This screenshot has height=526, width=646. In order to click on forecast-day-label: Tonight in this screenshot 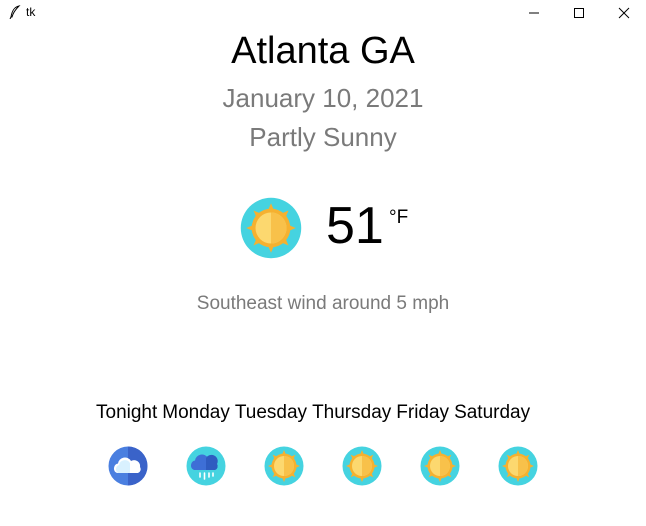, I will do `click(127, 412)`.